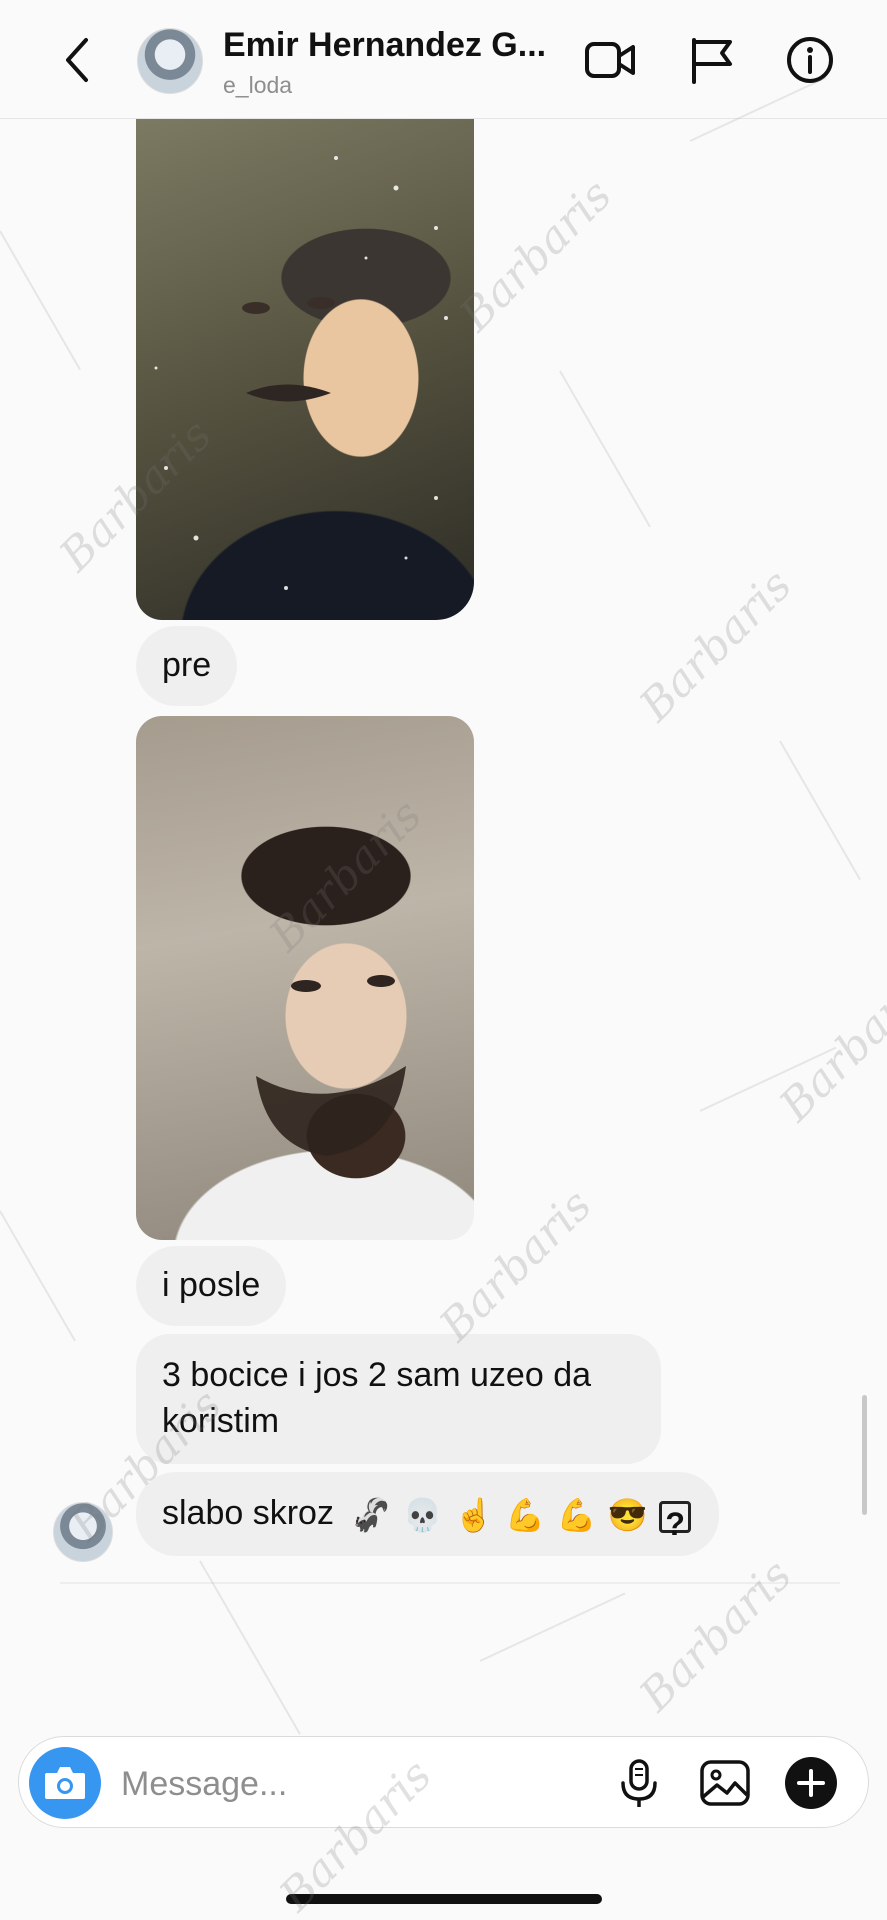 The height and width of the screenshot is (1920, 887). I want to click on sender-avatar, so click(83, 1532).